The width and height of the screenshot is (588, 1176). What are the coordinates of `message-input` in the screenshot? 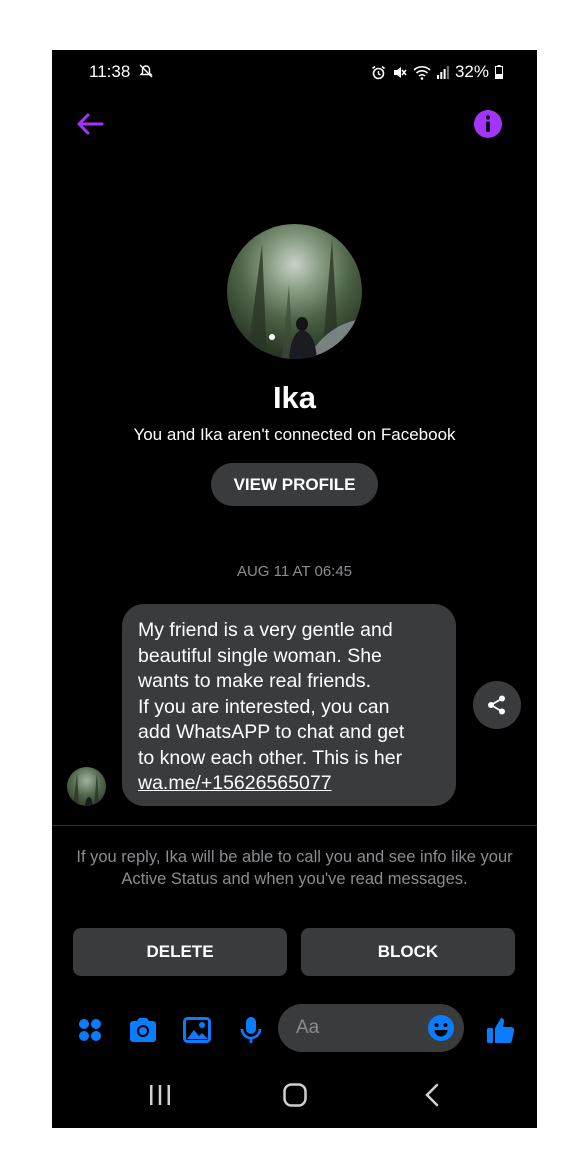 It's located at (356, 1028).